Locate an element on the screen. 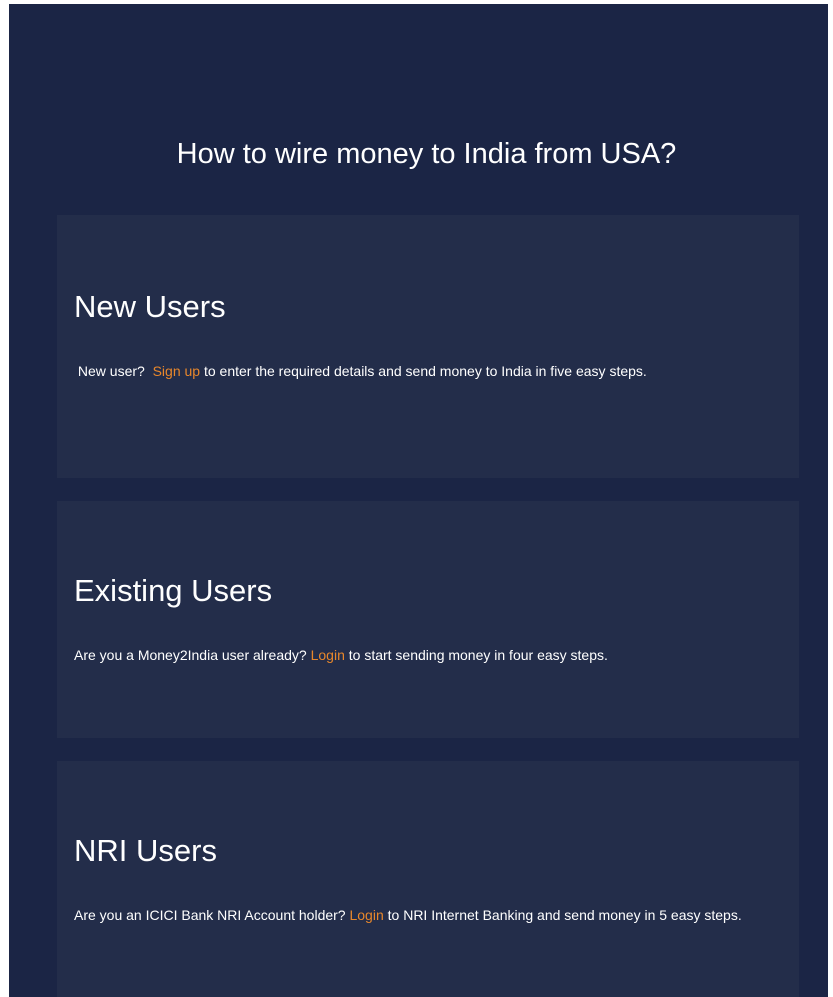 The width and height of the screenshot is (833, 997). nri-users-heading: NRI Users is located at coordinates (145, 850).